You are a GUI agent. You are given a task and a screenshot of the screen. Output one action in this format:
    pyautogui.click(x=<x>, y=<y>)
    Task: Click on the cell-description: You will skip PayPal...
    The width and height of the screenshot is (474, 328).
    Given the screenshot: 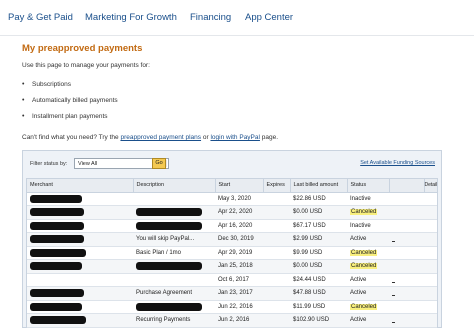 What is the action you would take?
    pyautogui.click(x=174, y=239)
    